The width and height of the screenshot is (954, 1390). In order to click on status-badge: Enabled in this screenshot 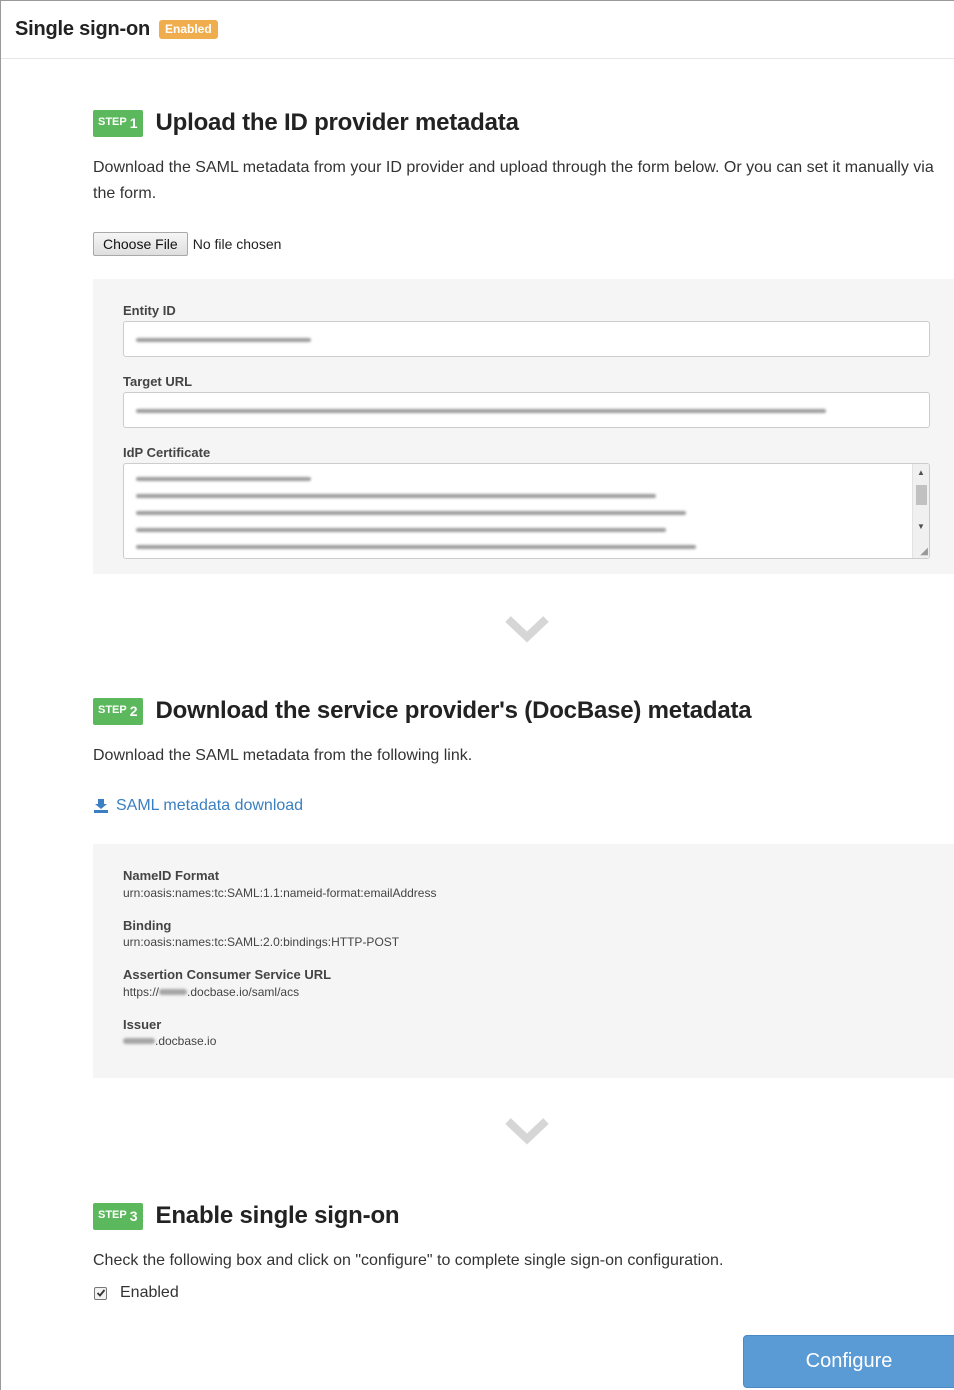, I will do `click(188, 29)`.